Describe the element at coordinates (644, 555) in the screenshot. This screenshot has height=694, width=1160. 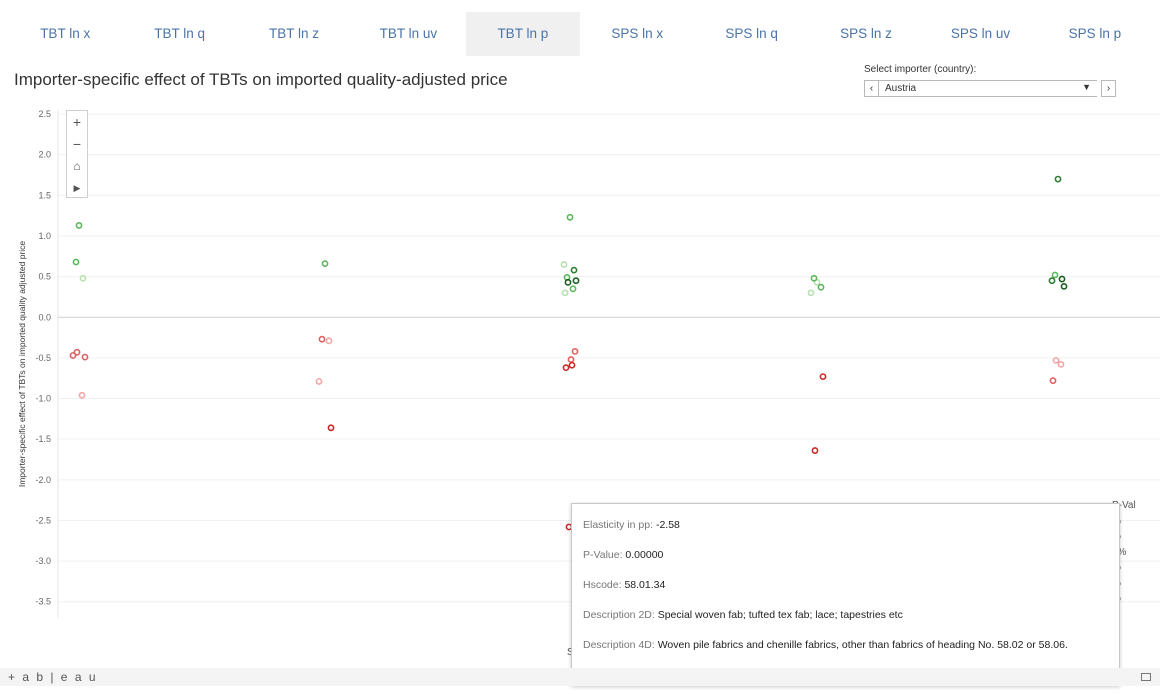
I see `tooltip-value: 0.00000` at that location.